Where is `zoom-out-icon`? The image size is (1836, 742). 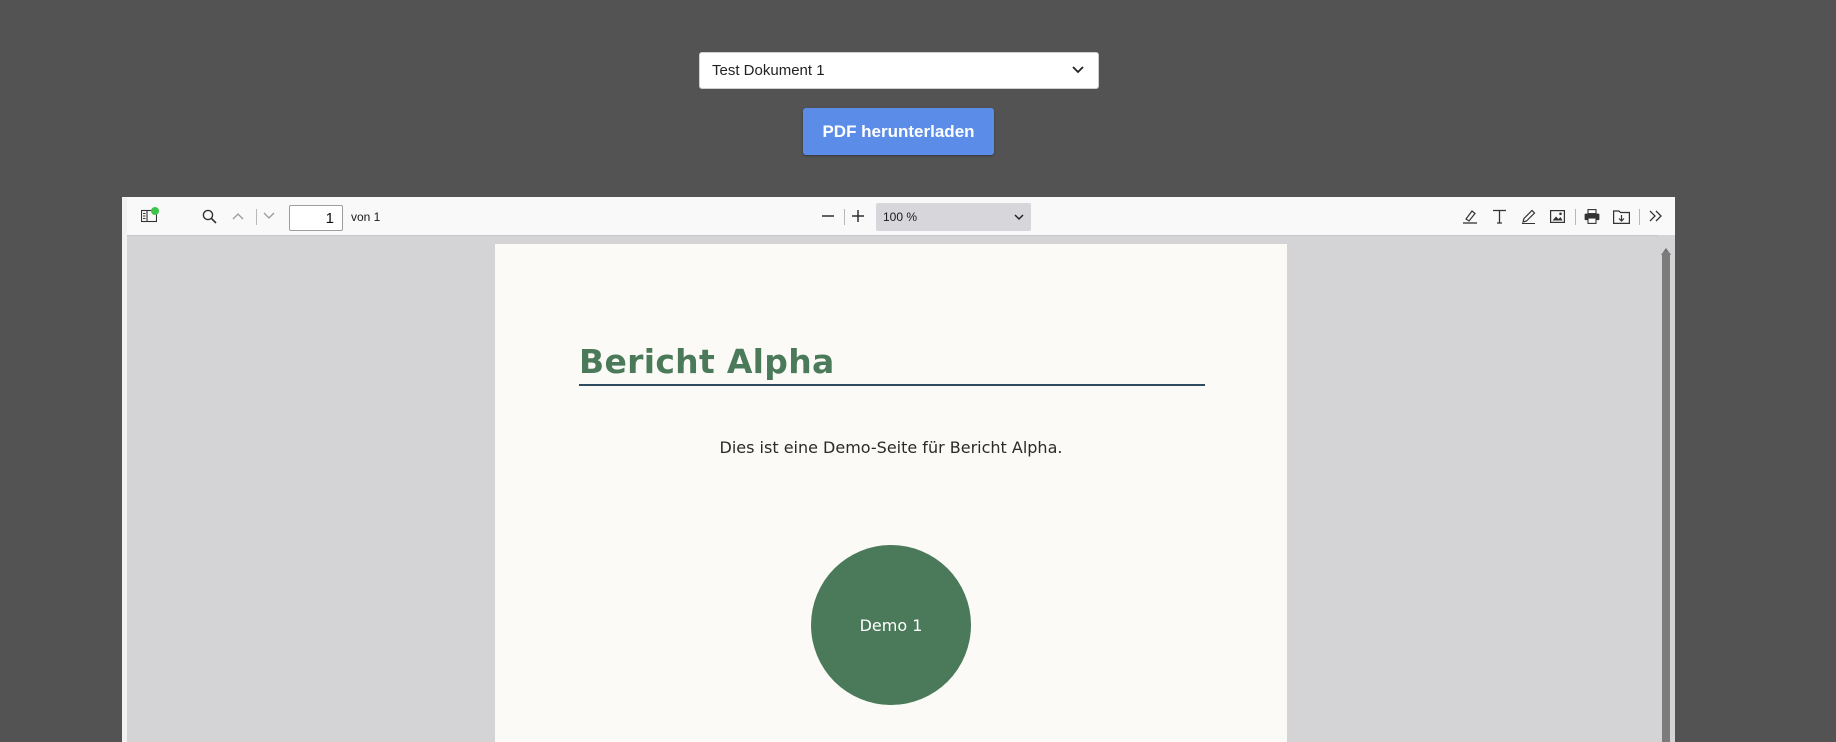 zoom-out-icon is located at coordinates (828, 216).